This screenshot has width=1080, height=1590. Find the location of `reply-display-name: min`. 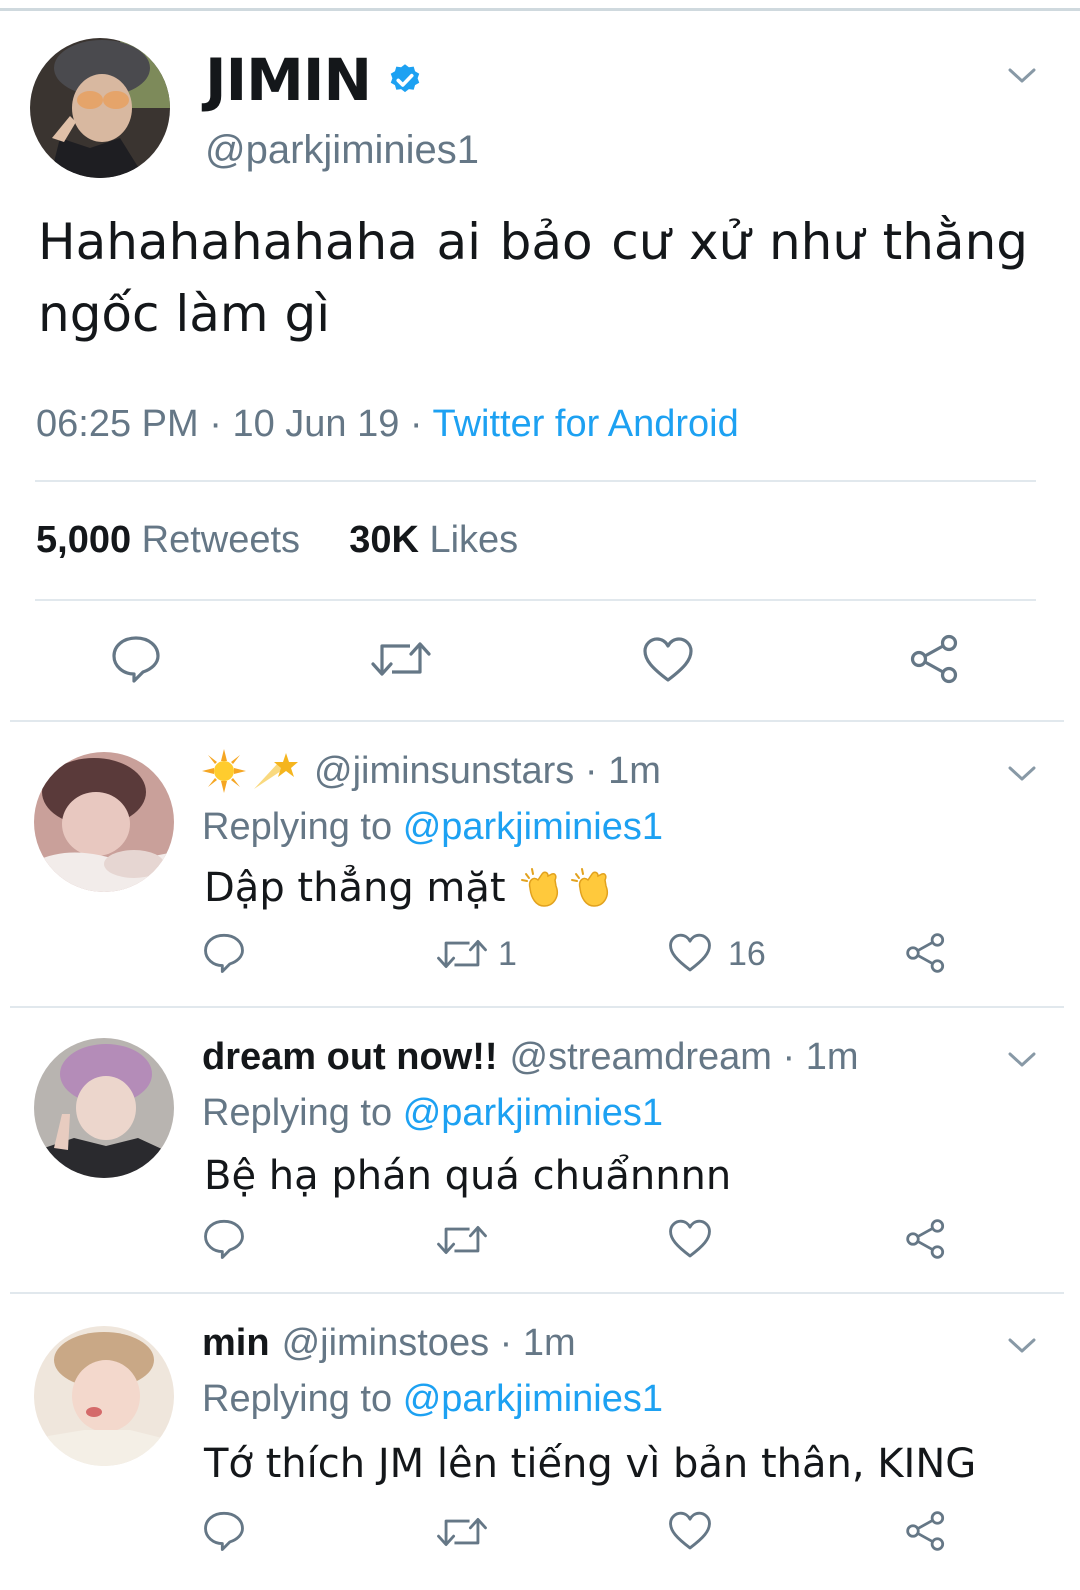

reply-display-name: min is located at coordinates (236, 1343).